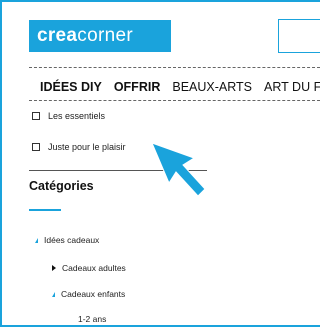 The width and height of the screenshot is (320, 327). I want to click on filter-plaisir: Juste pour le plaisir, so click(79, 147).